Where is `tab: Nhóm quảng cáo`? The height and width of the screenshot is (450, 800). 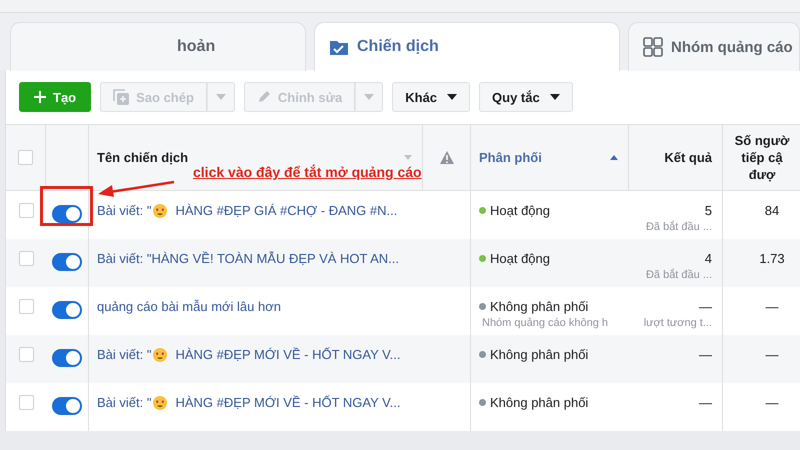 tab: Nhóm quảng cáo is located at coordinates (714, 46).